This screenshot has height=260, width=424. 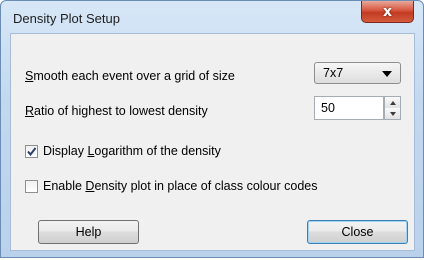 I want to click on display-log-label: Display Logarithm of the density, so click(x=132, y=151).